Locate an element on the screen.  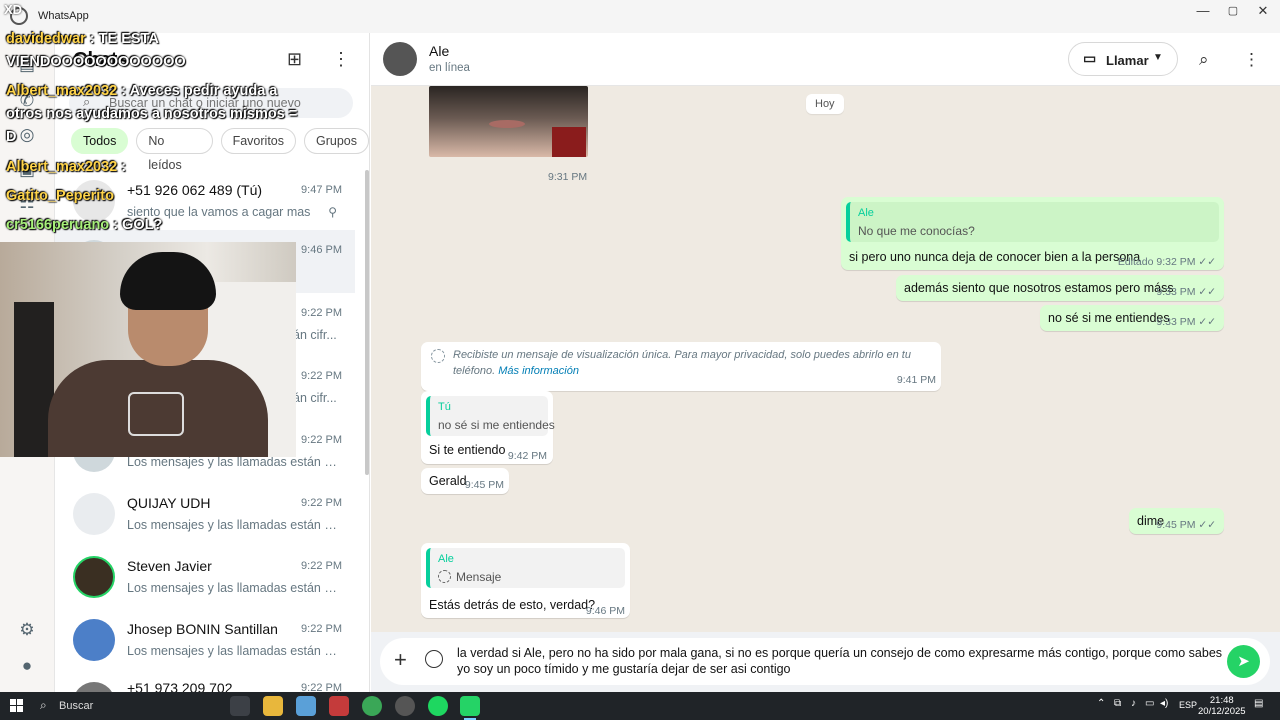
spotify-icon is located at coordinates (438, 706).